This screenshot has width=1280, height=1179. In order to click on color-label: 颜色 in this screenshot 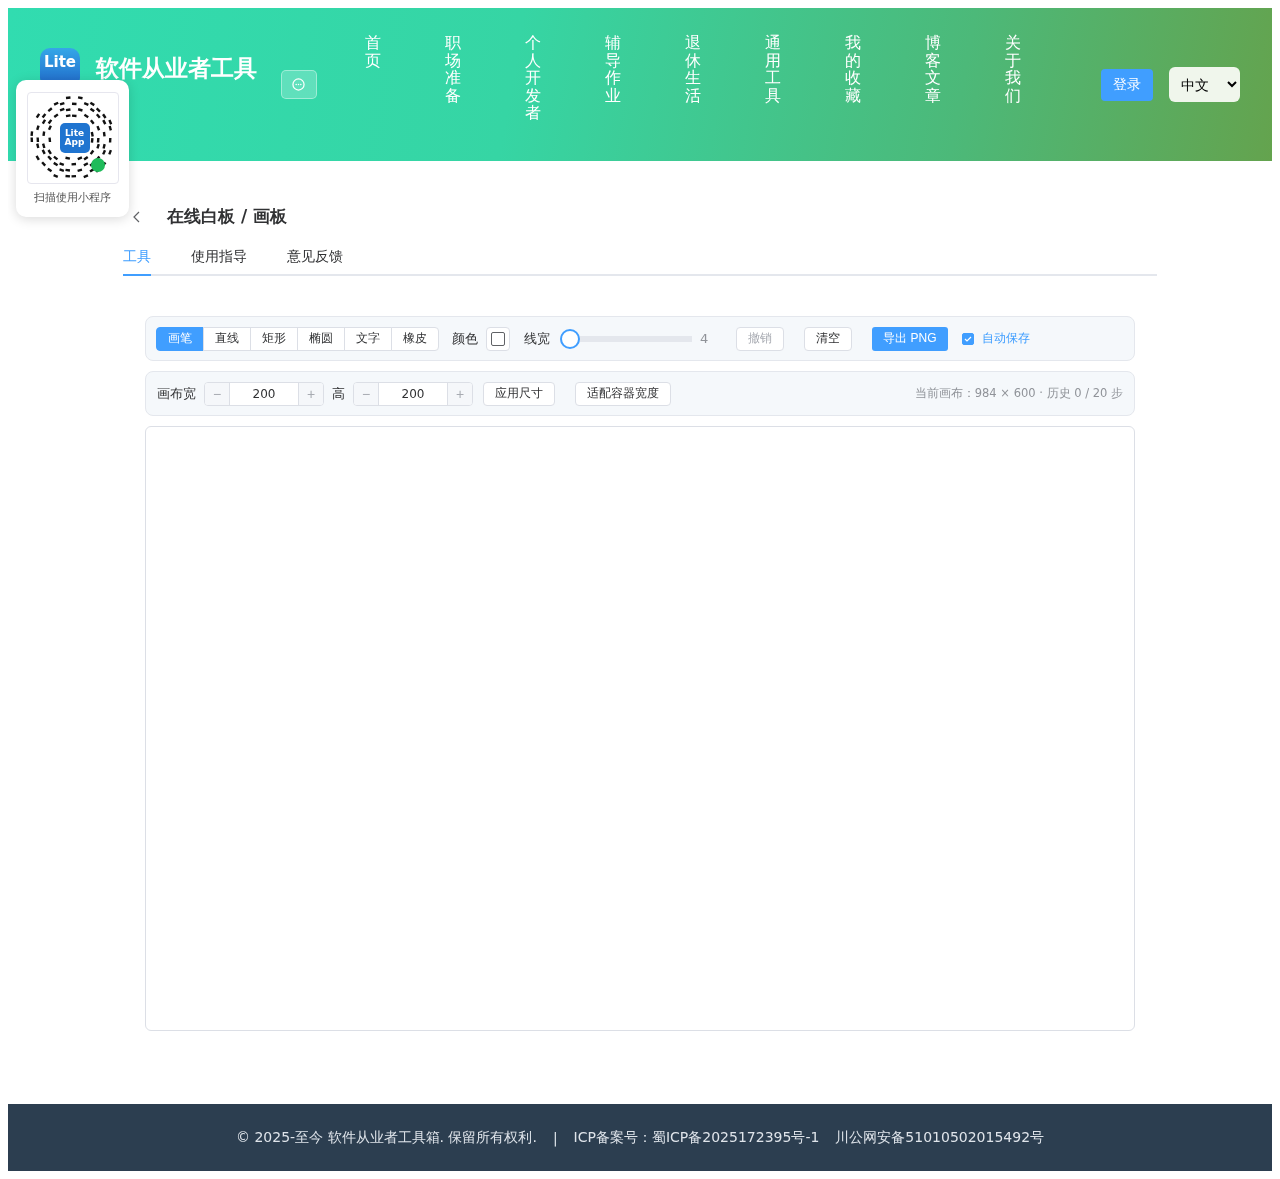, I will do `click(465, 338)`.